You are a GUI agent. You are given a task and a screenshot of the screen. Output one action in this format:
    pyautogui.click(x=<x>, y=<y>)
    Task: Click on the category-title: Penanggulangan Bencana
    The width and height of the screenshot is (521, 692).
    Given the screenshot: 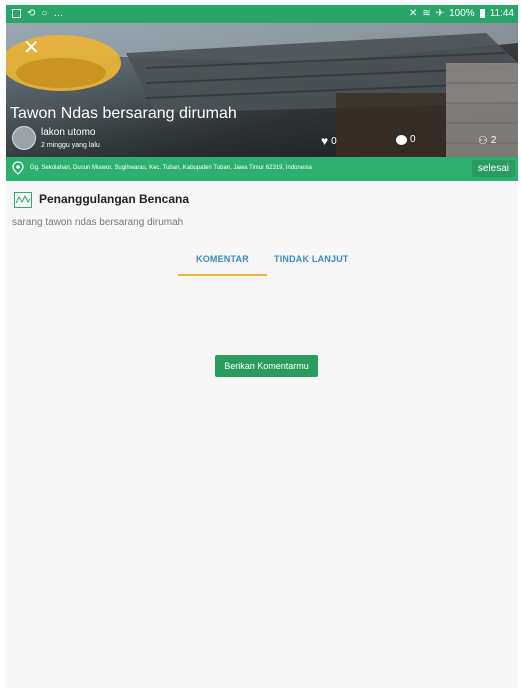 What is the action you would take?
    pyautogui.click(x=114, y=199)
    